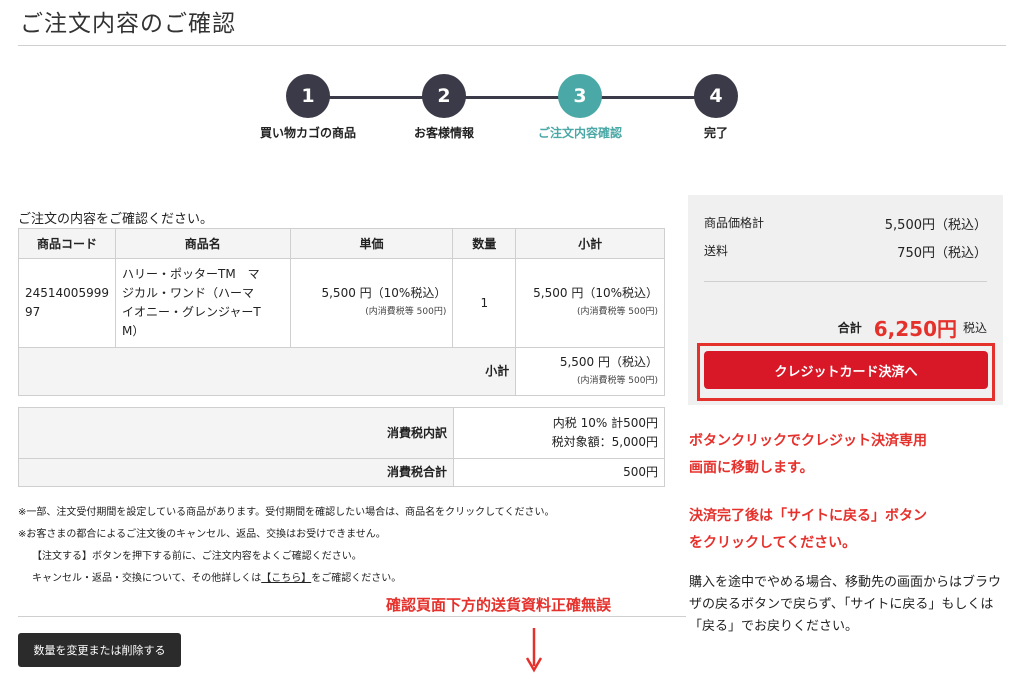  I want to click on bottom-divider, so click(352, 616).